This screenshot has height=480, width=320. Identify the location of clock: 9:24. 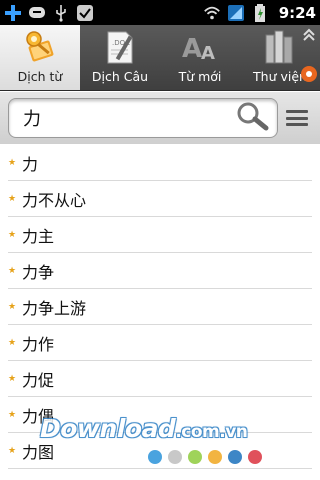
(297, 12).